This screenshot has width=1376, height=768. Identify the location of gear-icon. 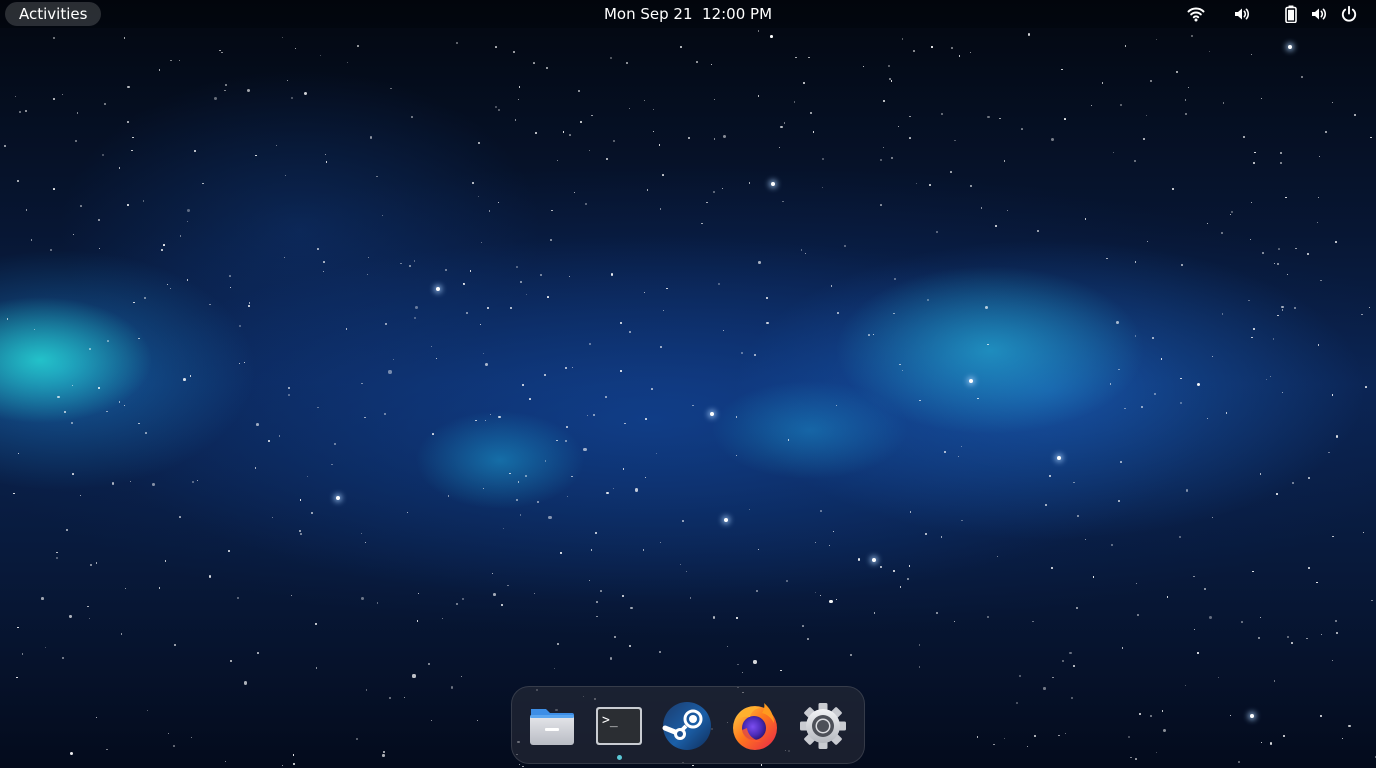
(823, 726).